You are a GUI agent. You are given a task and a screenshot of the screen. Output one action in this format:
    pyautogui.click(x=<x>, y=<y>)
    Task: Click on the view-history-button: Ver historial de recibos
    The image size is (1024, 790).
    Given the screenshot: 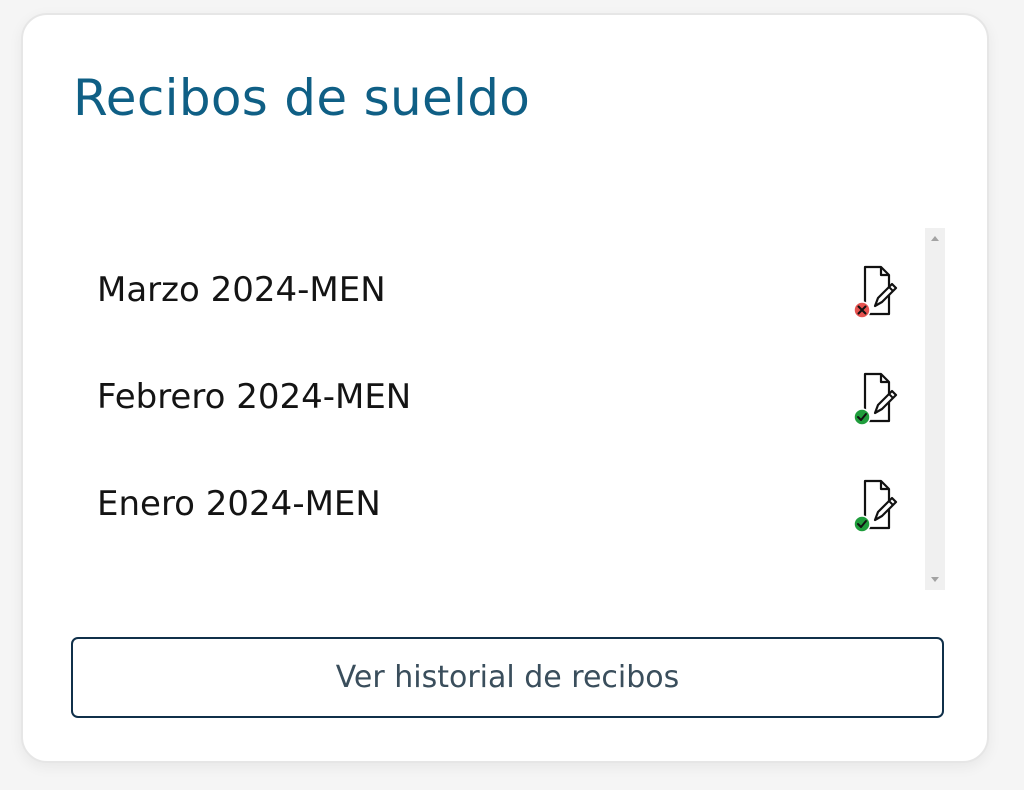 What is the action you would take?
    pyautogui.click(x=507, y=677)
    